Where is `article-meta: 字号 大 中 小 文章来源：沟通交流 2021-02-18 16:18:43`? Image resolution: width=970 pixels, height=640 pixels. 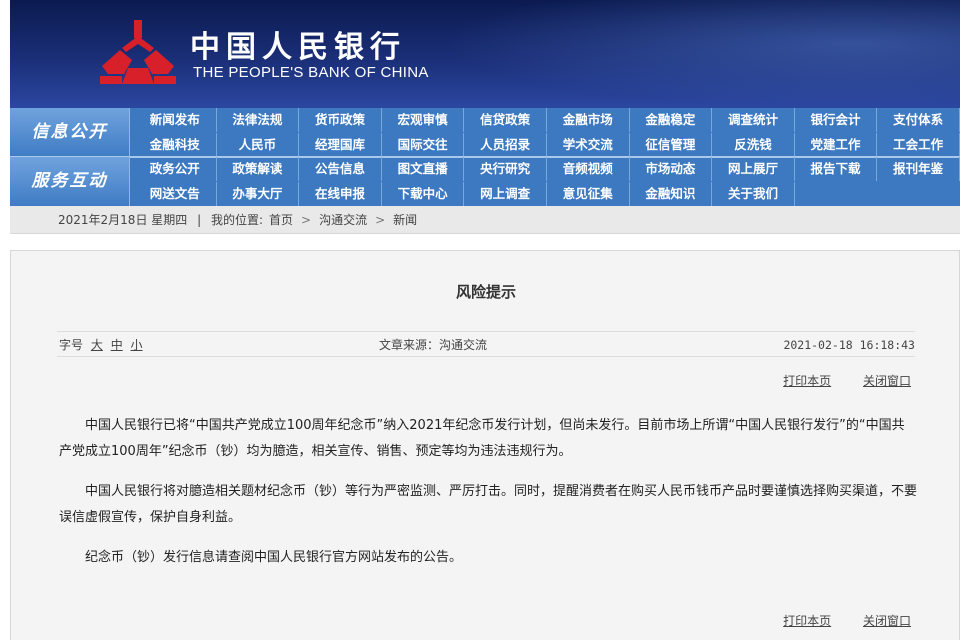 article-meta: 字号 大 中 小 文章来源：沟通交流 2021-02-18 16:18:43 is located at coordinates (486, 344).